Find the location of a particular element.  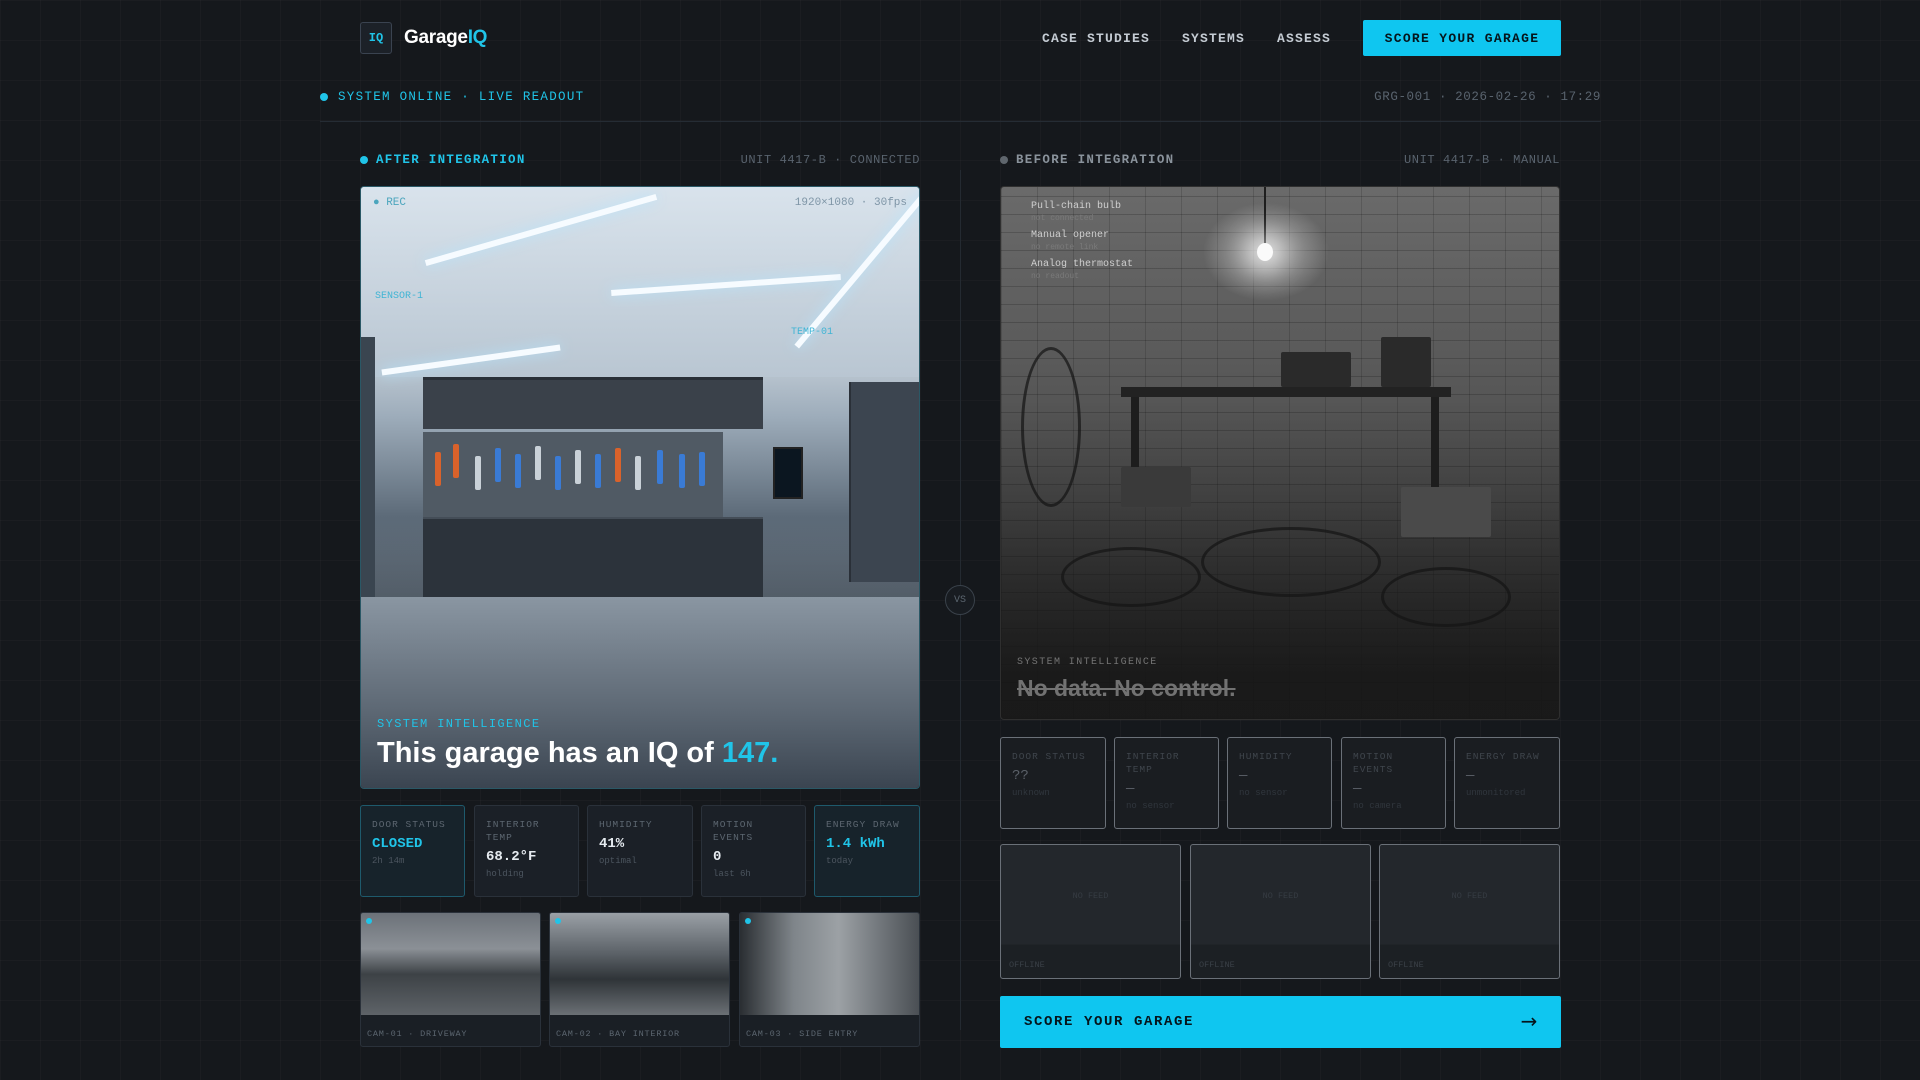

metric-sub: unknown is located at coordinates (1031, 793).